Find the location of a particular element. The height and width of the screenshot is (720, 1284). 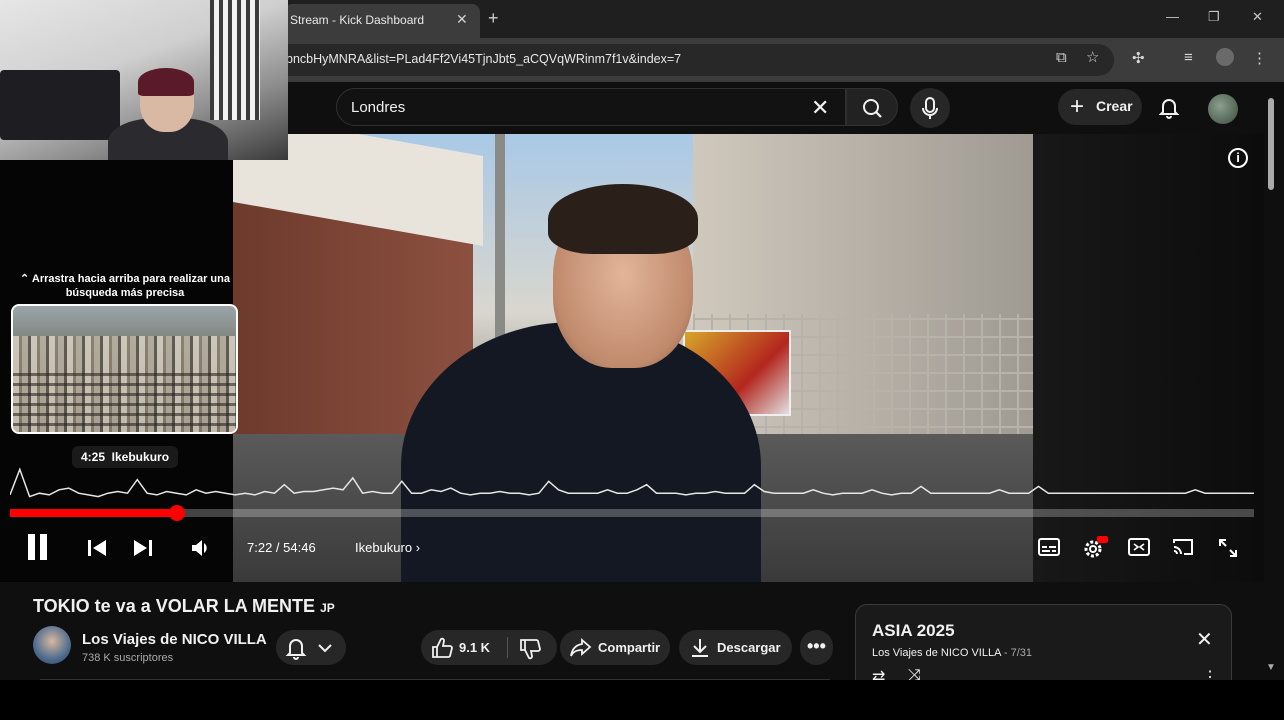

chapter-button: Ikebukuro › is located at coordinates (387, 547).